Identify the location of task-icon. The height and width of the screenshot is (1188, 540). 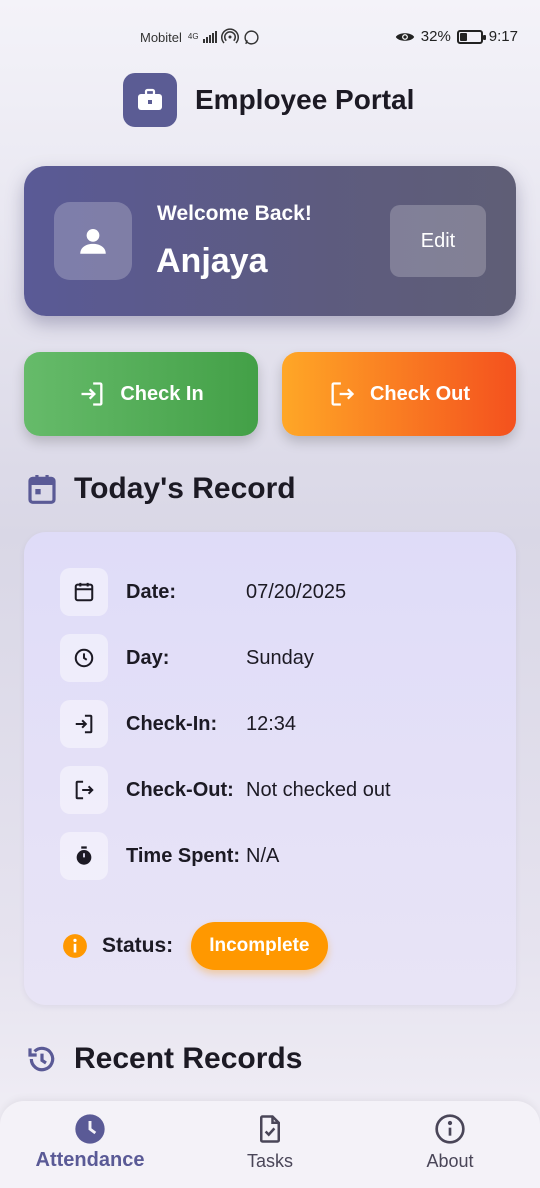
(270, 1129).